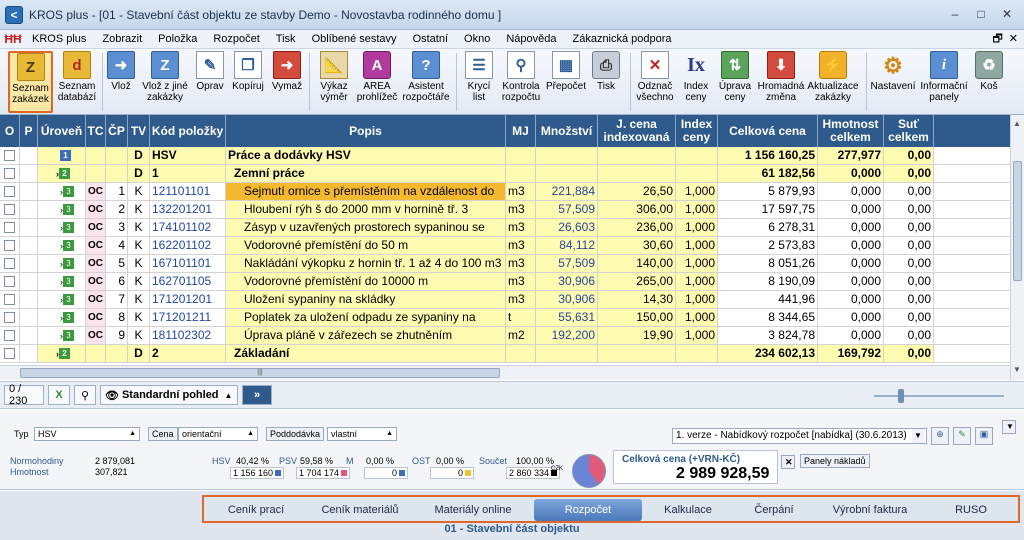 The height and width of the screenshot is (540, 1024). I want to click on menu-napoveda: Nápověda, so click(531, 39).